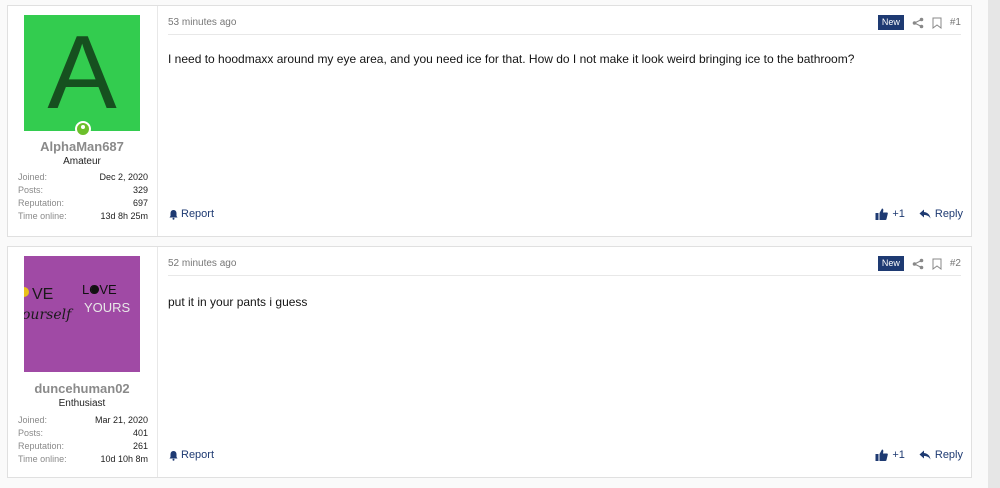 This screenshot has width=1000, height=488. Describe the element at coordinates (82, 388) in the screenshot. I see `username: duncehuman02` at that location.